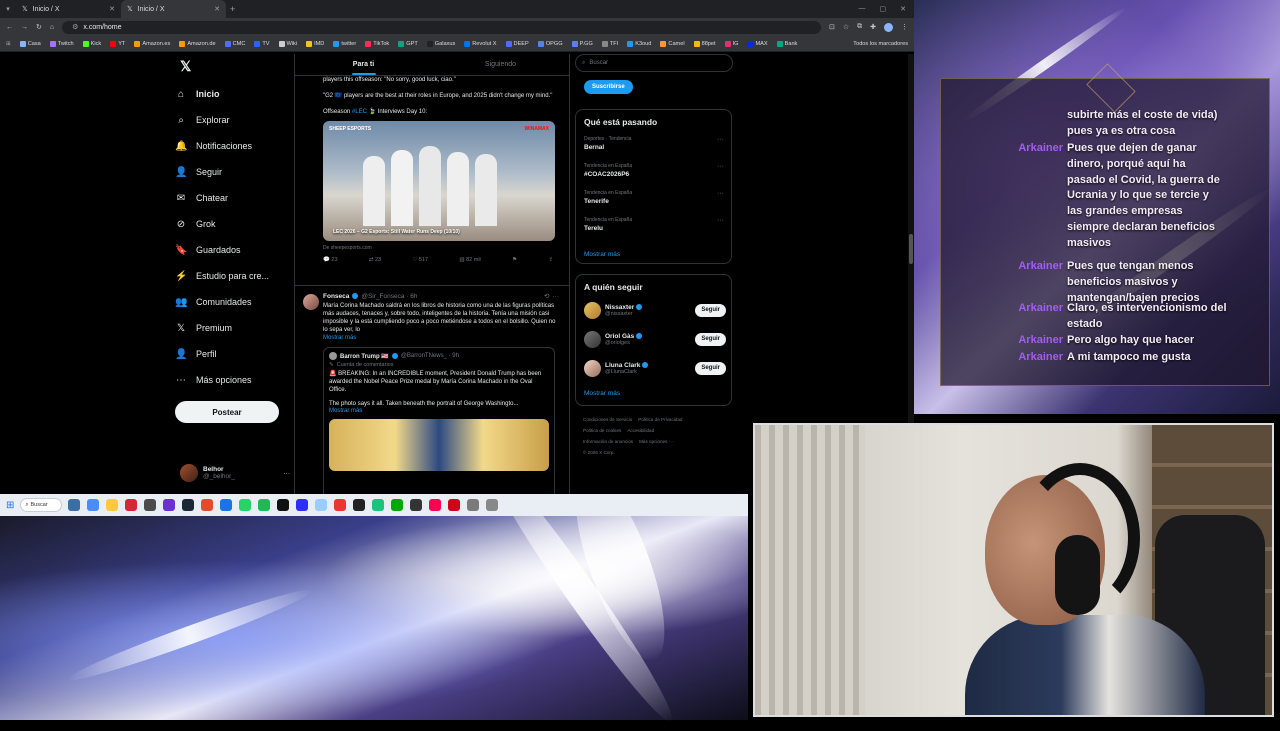 This screenshot has height=731, width=1280. What do you see at coordinates (197, 43) in the screenshot?
I see `bookmark-item: Amazon.de` at bounding box center [197, 43].